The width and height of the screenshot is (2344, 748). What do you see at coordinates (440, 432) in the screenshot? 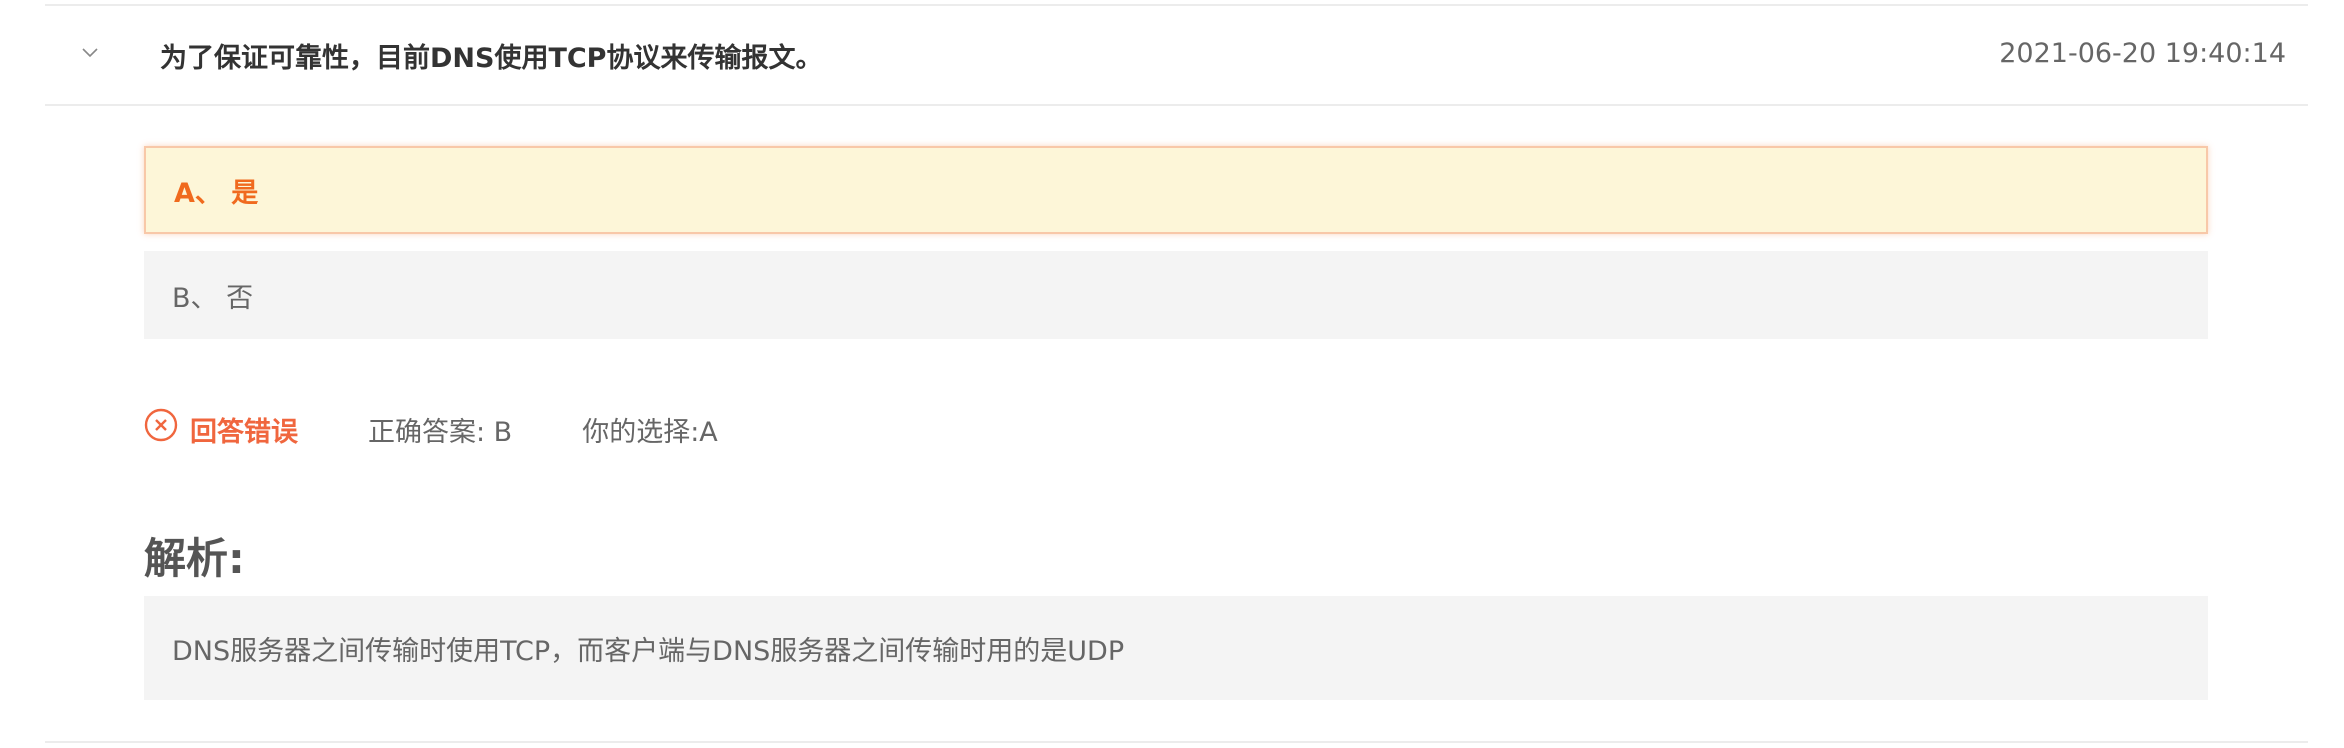
I see `correct-answer-text: 正确答案: B` at bounding box center [440, 432].